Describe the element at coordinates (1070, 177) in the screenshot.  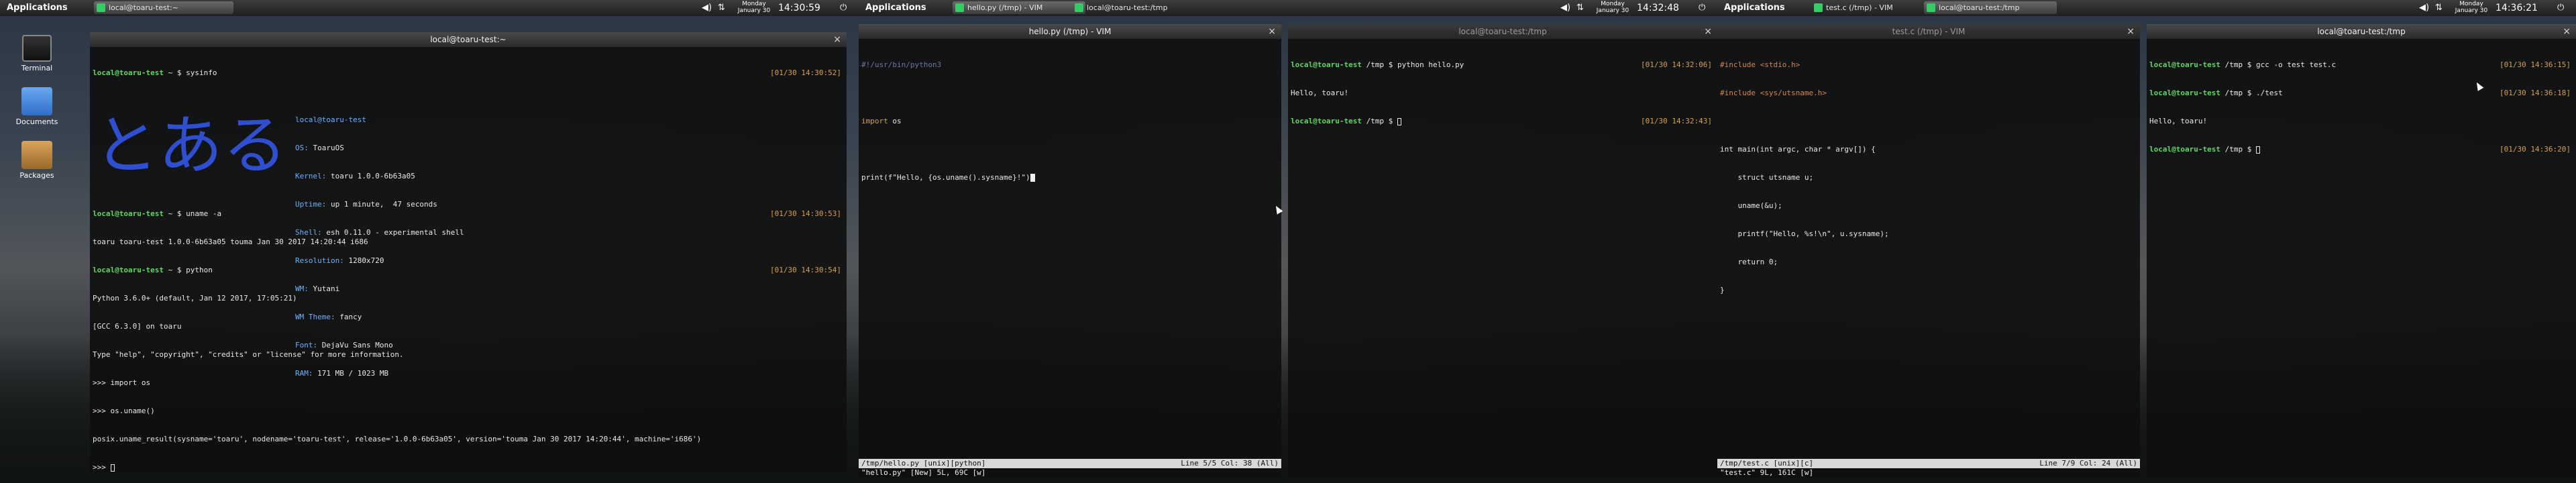
I see `code-line: print(f"Hello, {os.uname().sysname}!")` at that location.